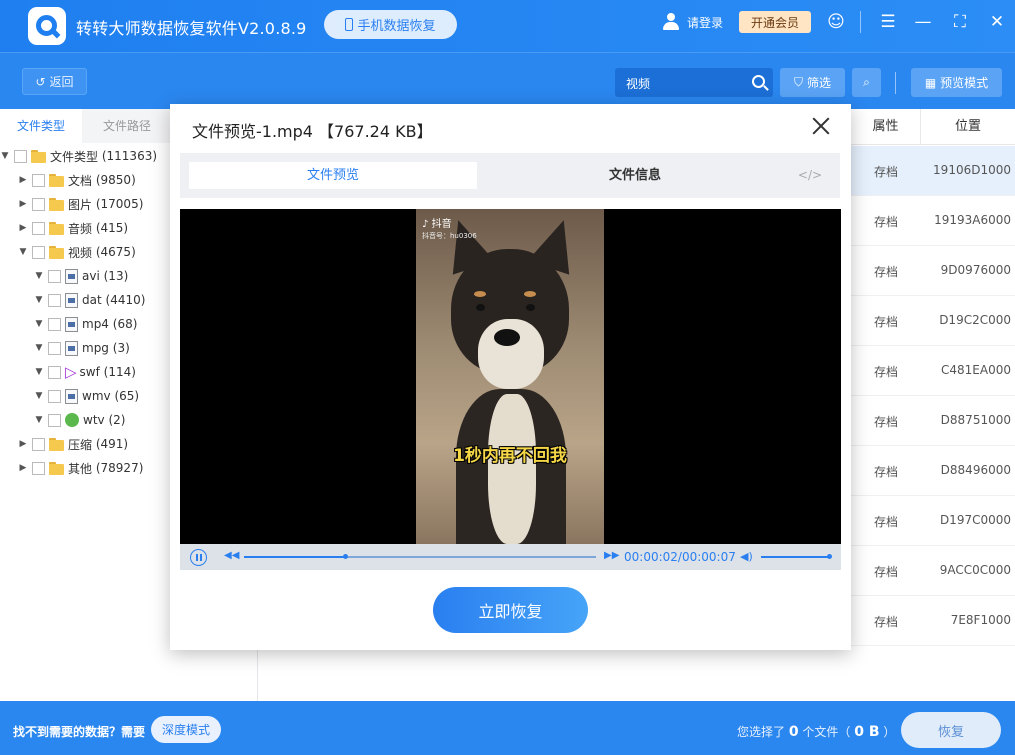 The image size is (1015, 755). I want to click on tab-file-type: 文件类型, so click(41, 126).